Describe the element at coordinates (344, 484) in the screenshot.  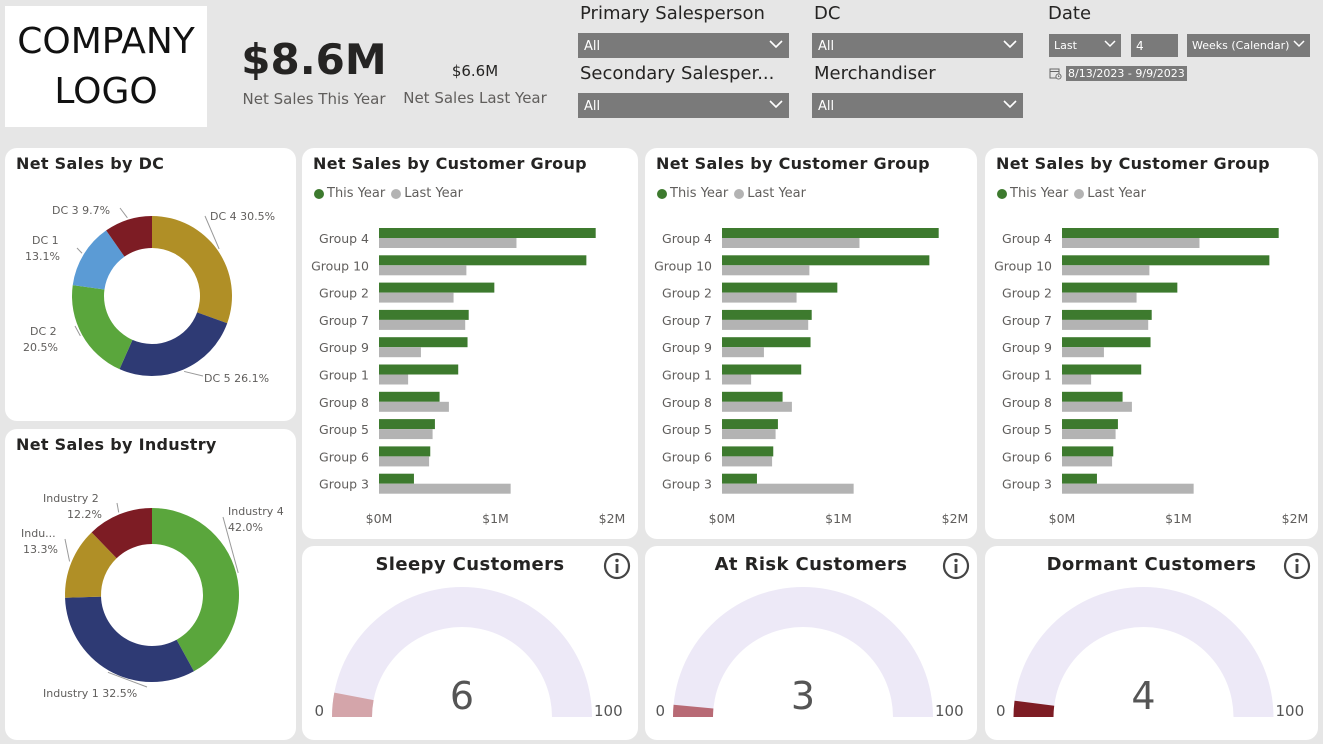
I see `category-label: Group 3` at that location.